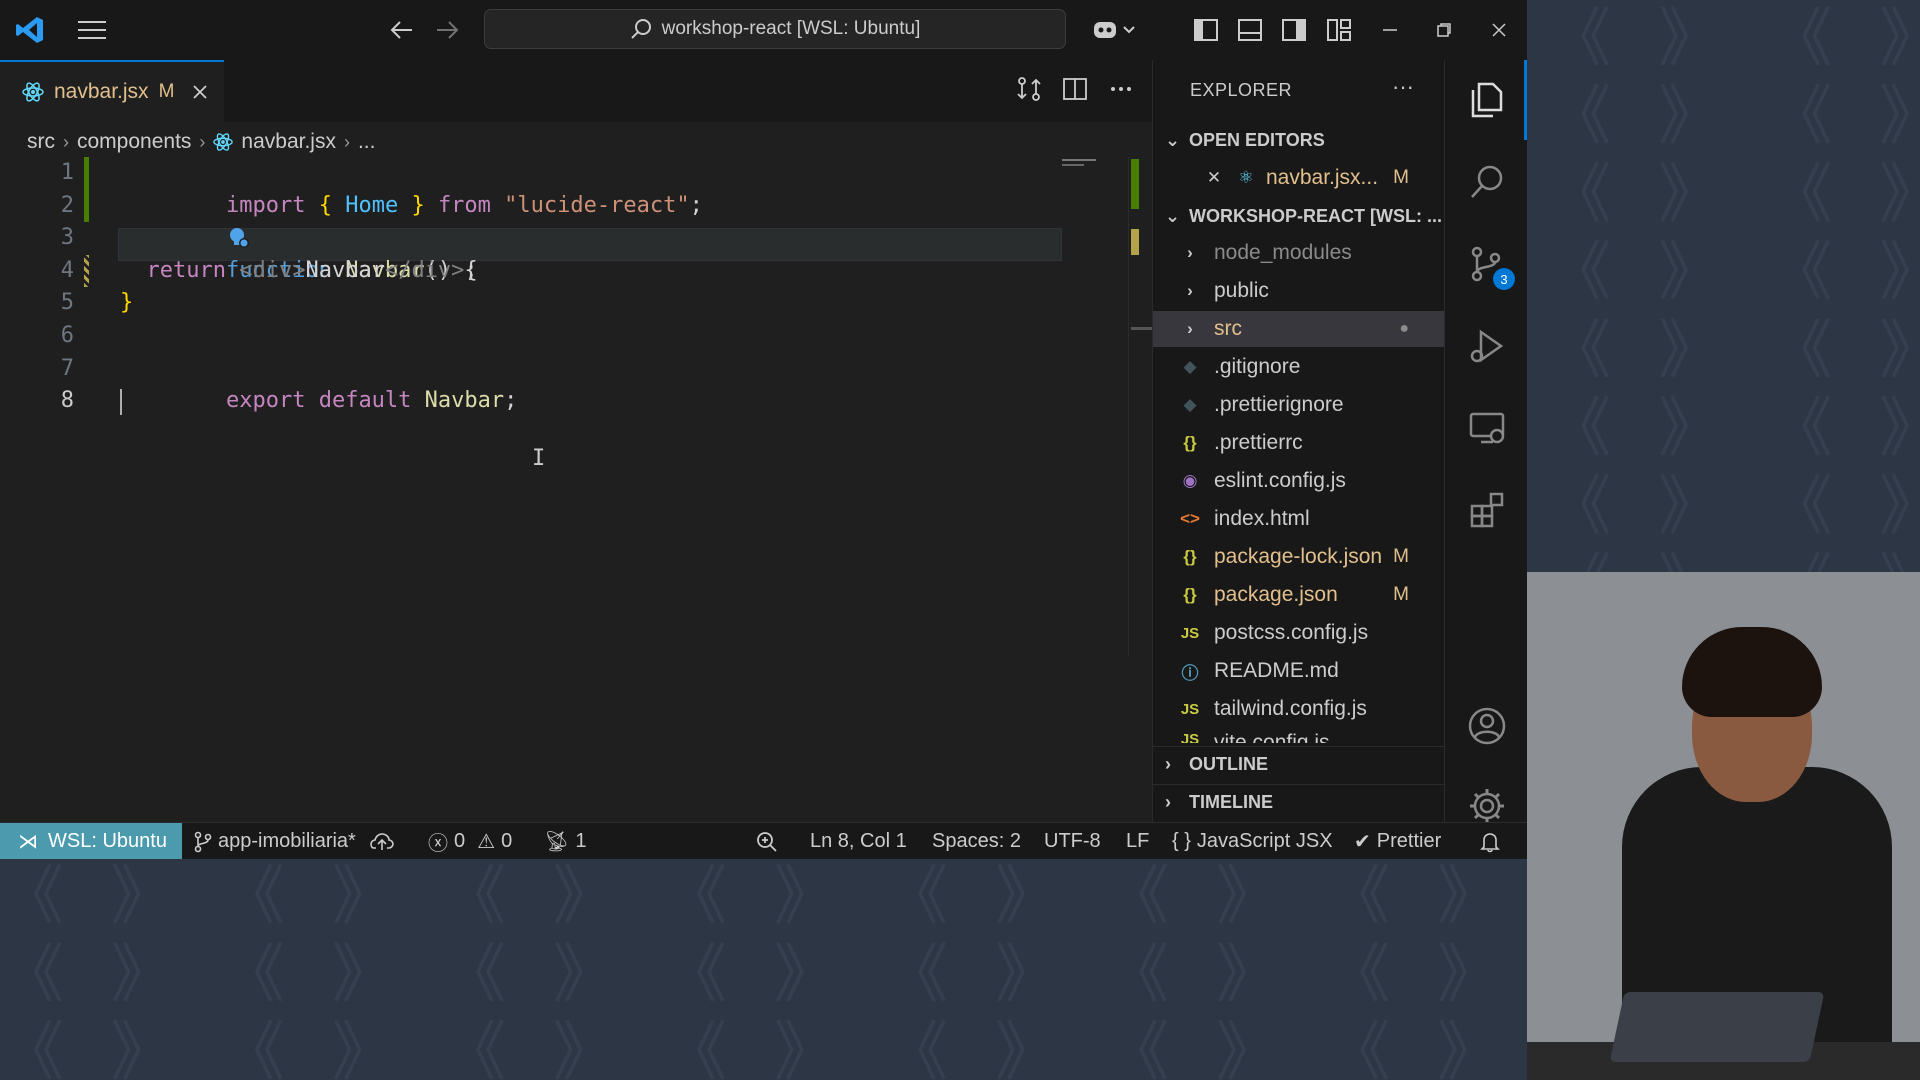 This screenshot has width=1920, height=1080. I want to click on cloud-upload-icon, so click(382, 842).